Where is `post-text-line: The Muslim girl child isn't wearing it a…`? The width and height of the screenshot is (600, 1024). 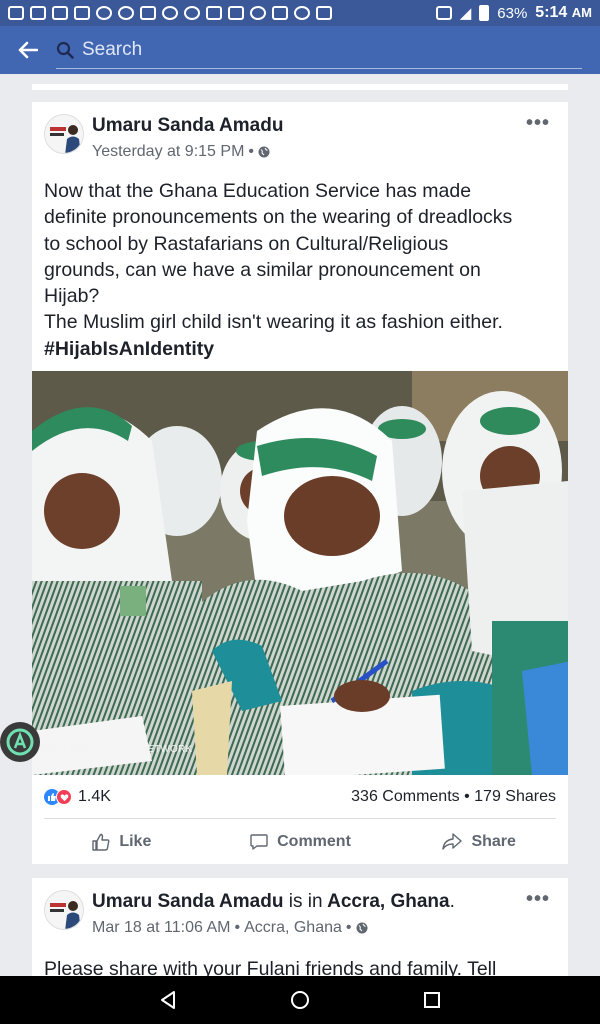 post-text-line: The Muslim girl child isn't wearing it a… is located at coordinates (273, 322).